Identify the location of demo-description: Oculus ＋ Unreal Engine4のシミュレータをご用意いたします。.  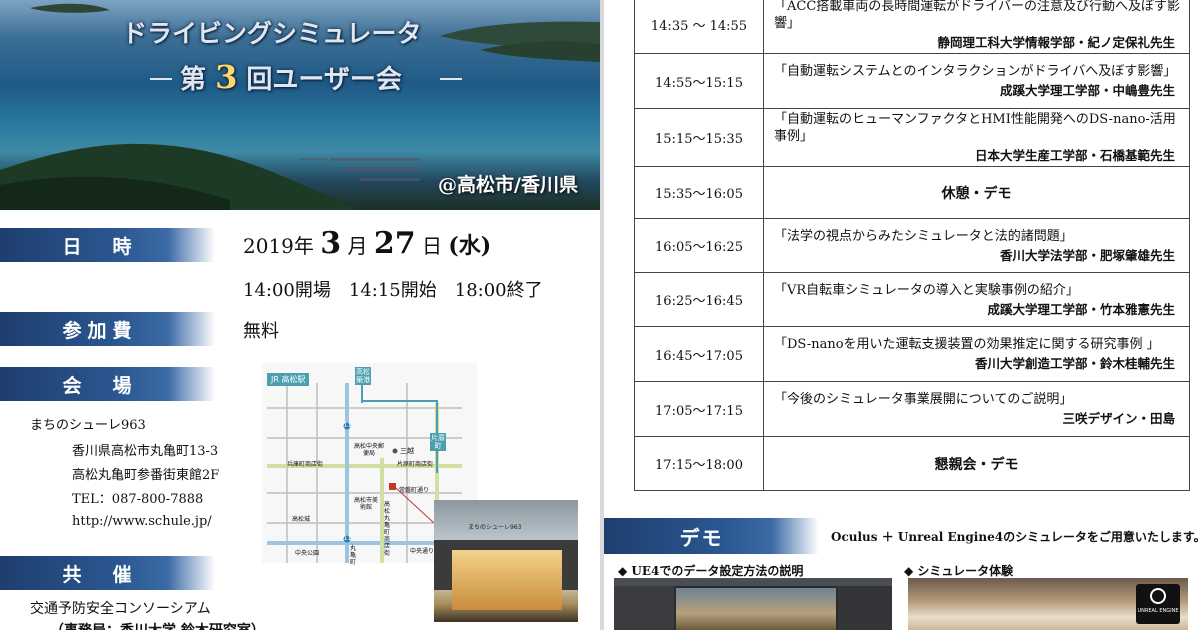
(1015, 537).